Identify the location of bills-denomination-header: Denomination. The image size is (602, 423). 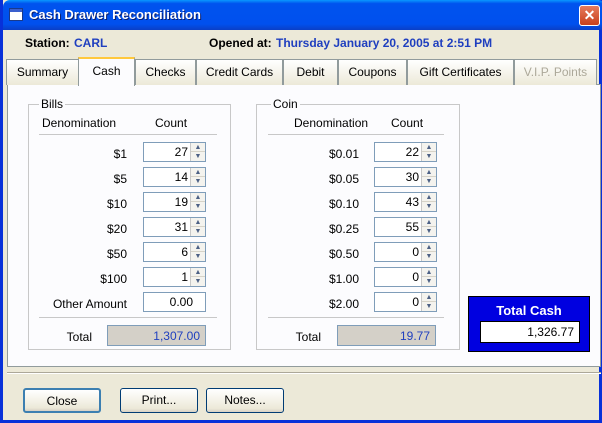
(79, 123).